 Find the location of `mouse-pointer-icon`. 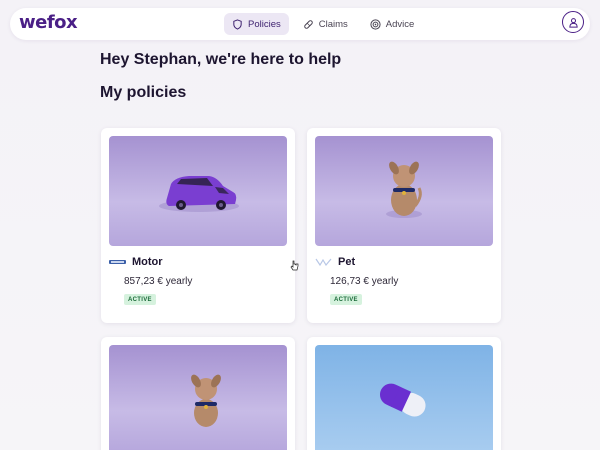

mouse-pointer-icon is located at coordinates (294, 265).